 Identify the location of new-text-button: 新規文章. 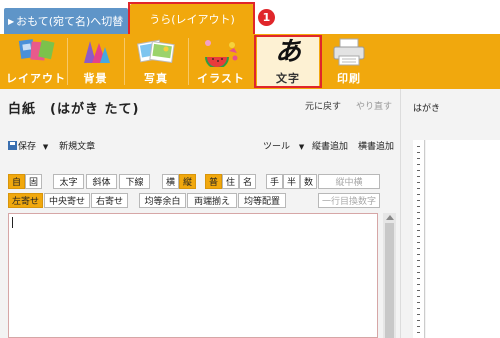
(77, 147).